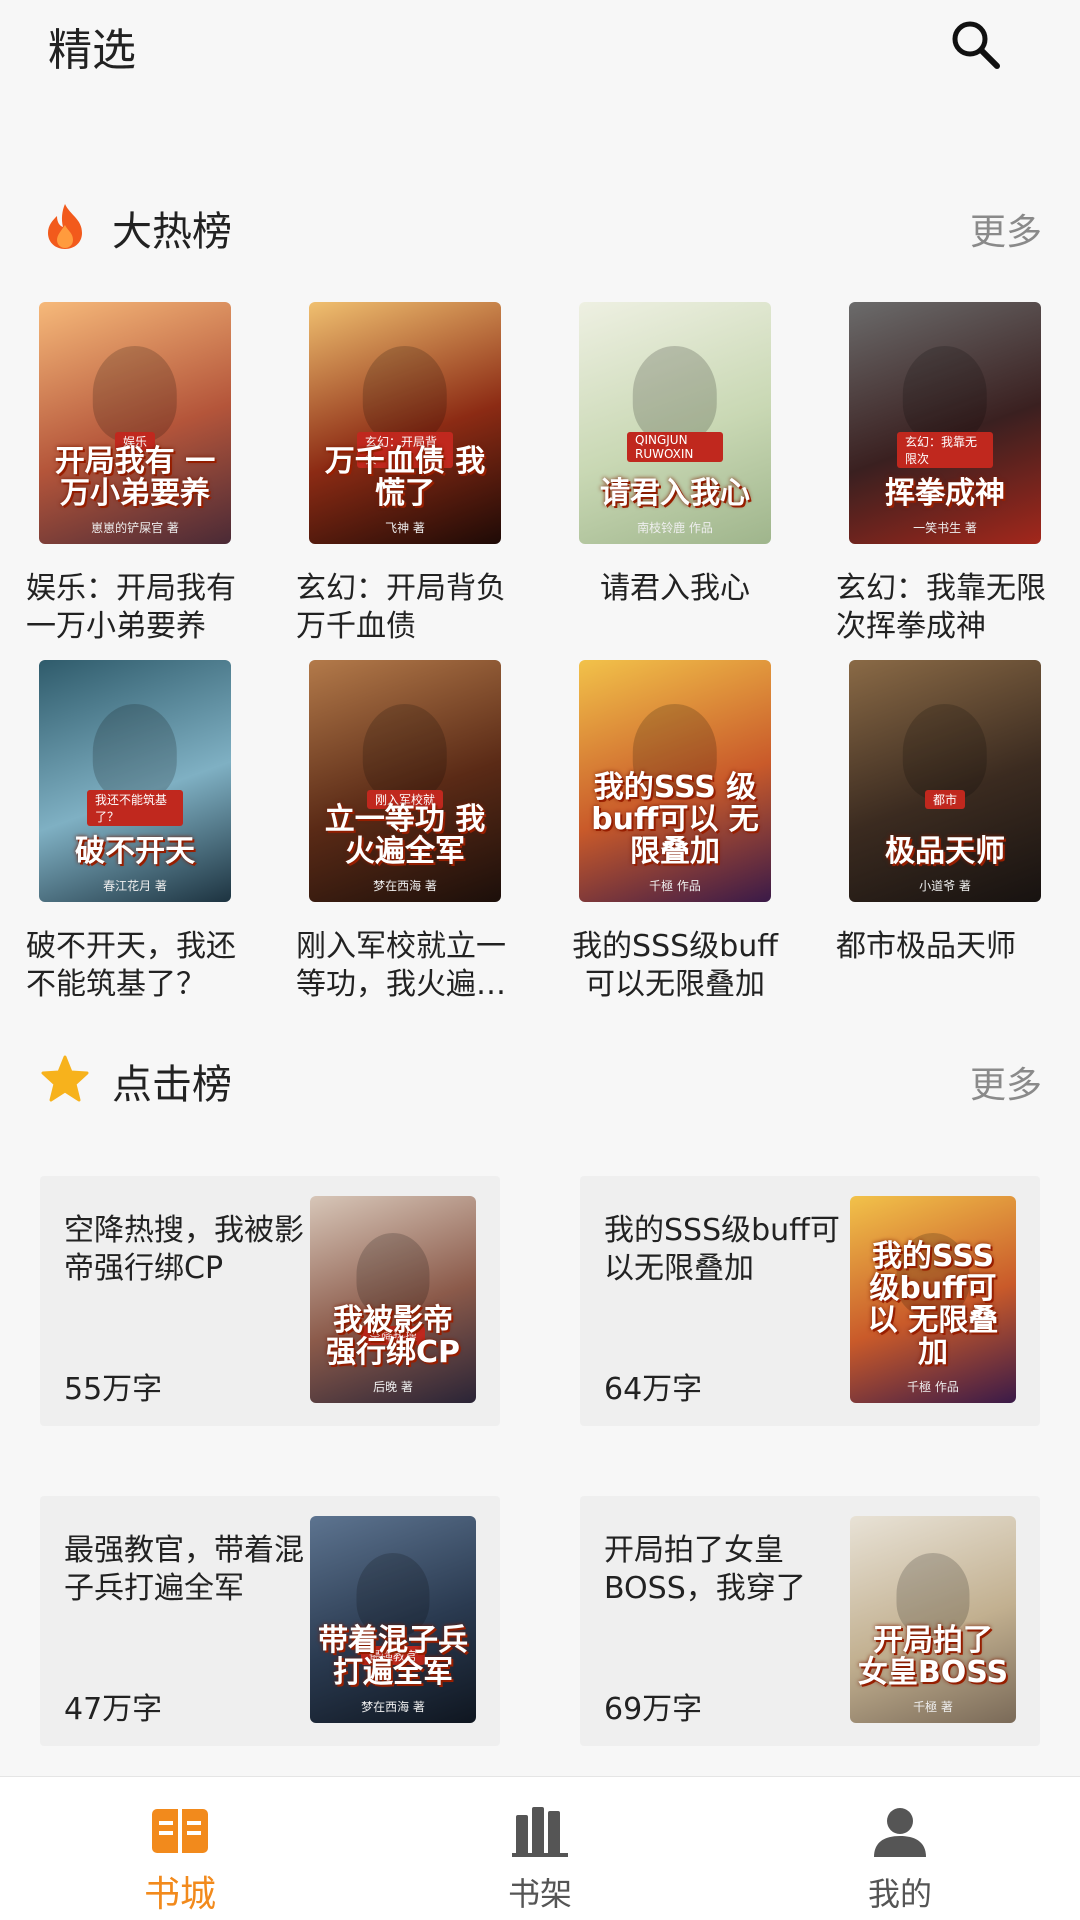 Image resolution: width=1080 pixels, height=1920 pixels. What do you see at coordinates (135, 851) in the screenshot?
I see `cover-title: 破不开天` at bounding box center [135, 851].